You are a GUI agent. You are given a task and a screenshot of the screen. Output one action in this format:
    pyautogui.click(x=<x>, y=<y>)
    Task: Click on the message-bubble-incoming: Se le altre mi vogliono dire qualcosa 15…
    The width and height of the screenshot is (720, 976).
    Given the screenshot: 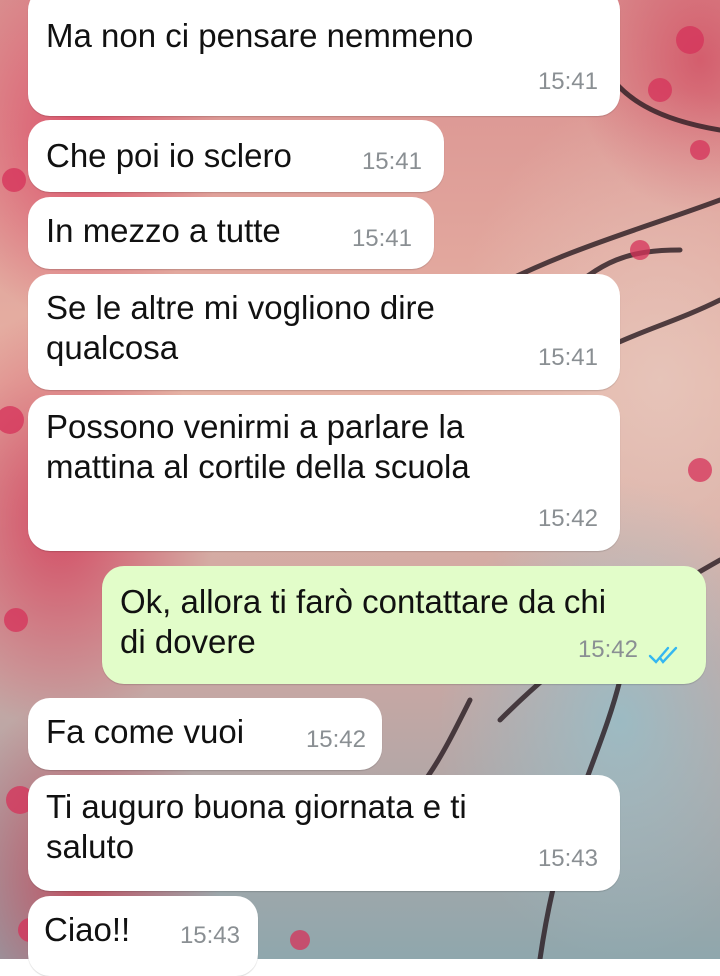 What is the action you would take?
    pyautogui.click(x=324, y=332)
    